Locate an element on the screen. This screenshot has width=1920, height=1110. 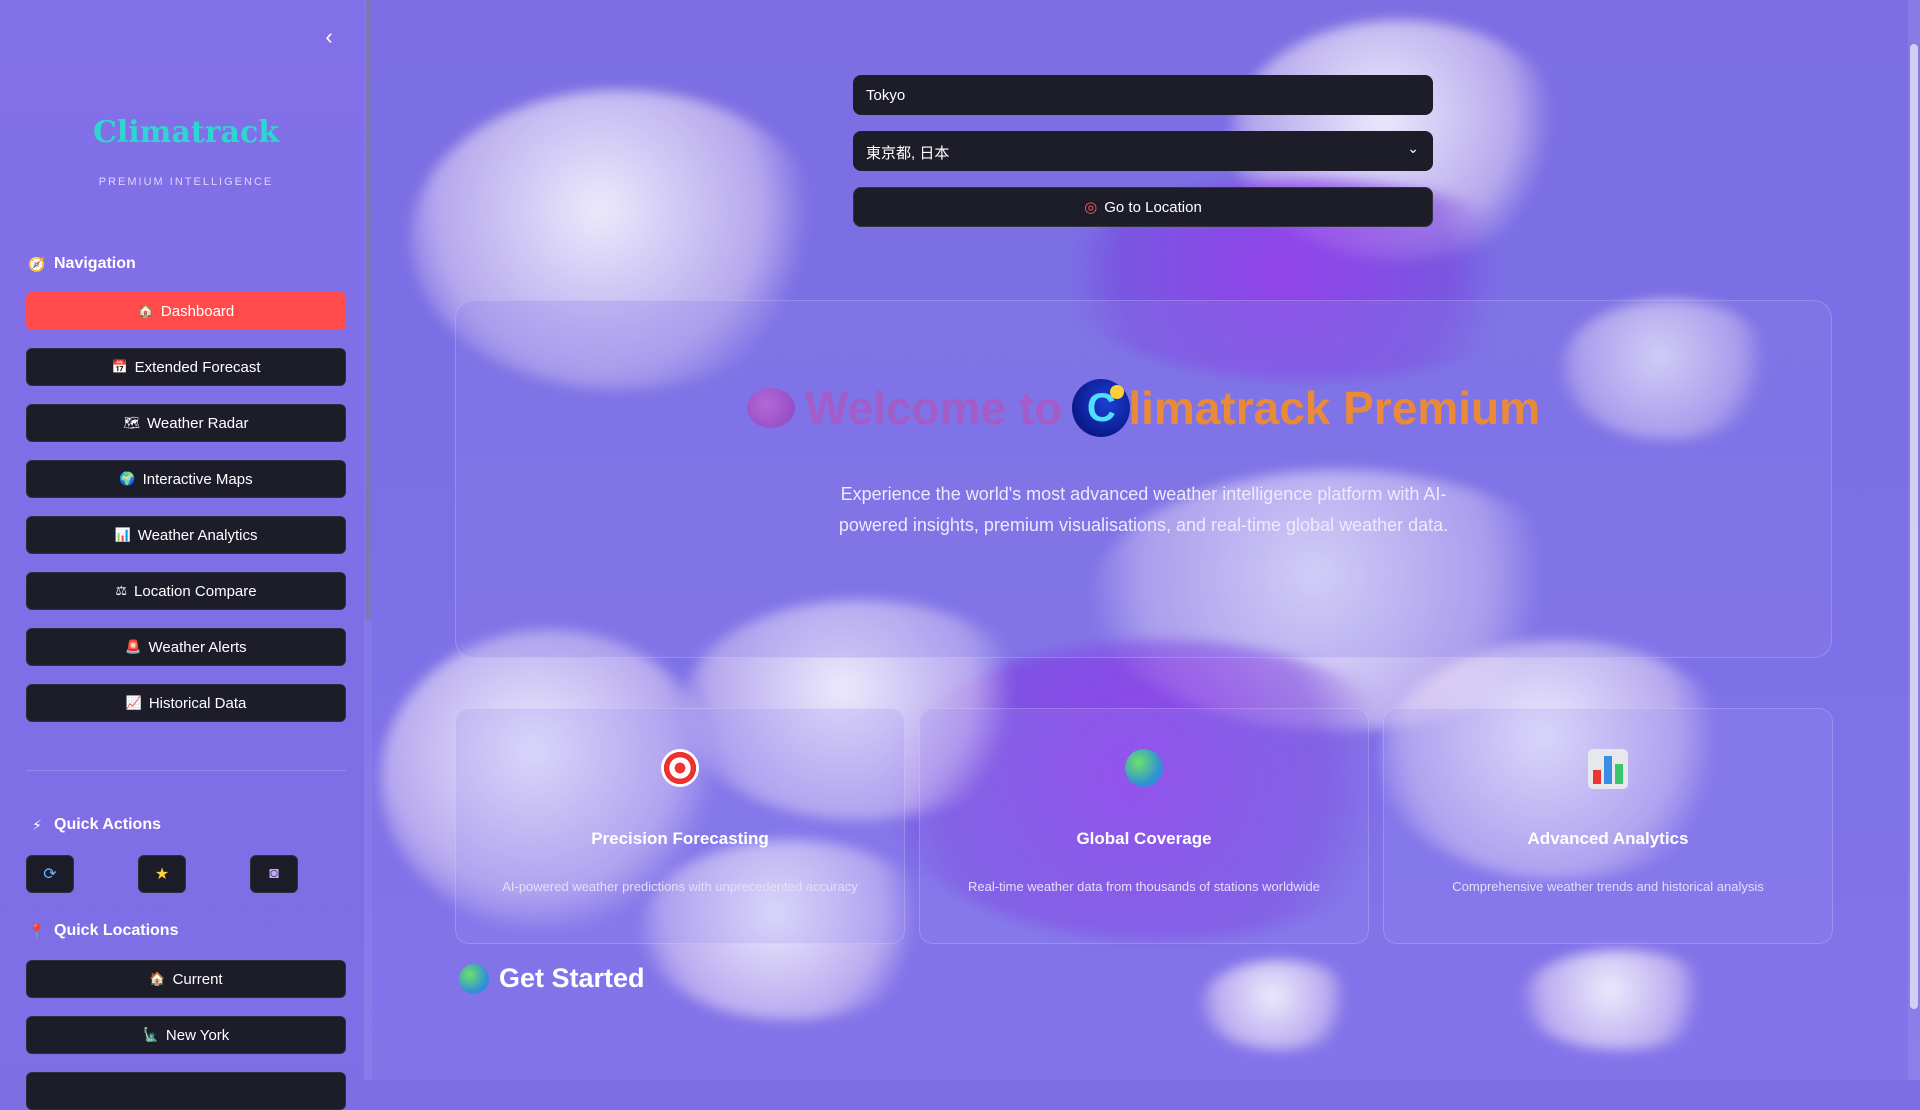
nav-weather-alerts-button: 🚨 Weather Alerts is located at coordinates (186, 647).